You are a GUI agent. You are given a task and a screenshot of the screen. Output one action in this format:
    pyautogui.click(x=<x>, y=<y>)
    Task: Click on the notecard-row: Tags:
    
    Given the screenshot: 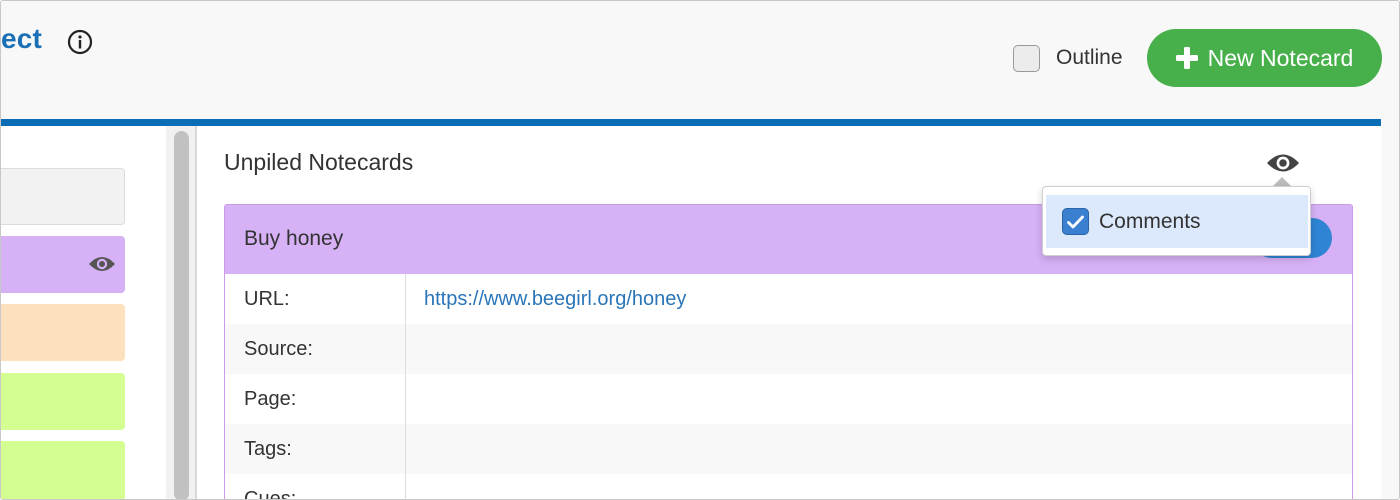 What is the action you would take?
    pyautogui.click(x=788, y=449)
    